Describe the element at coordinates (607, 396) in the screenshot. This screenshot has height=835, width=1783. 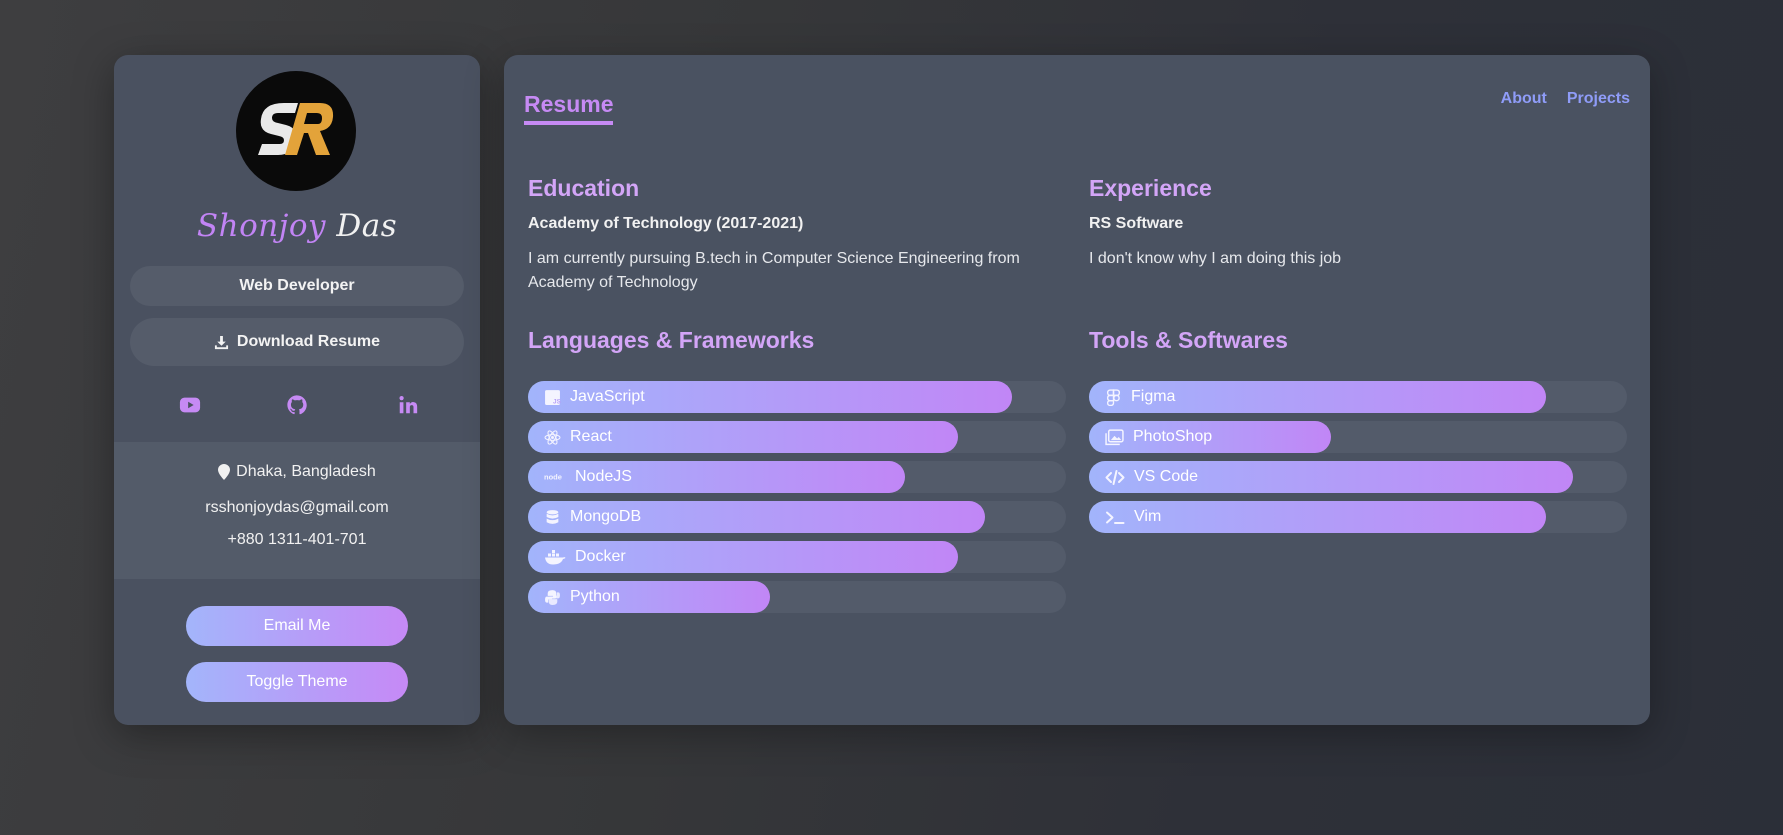
I see `skill-name: JavaScript` at that location.